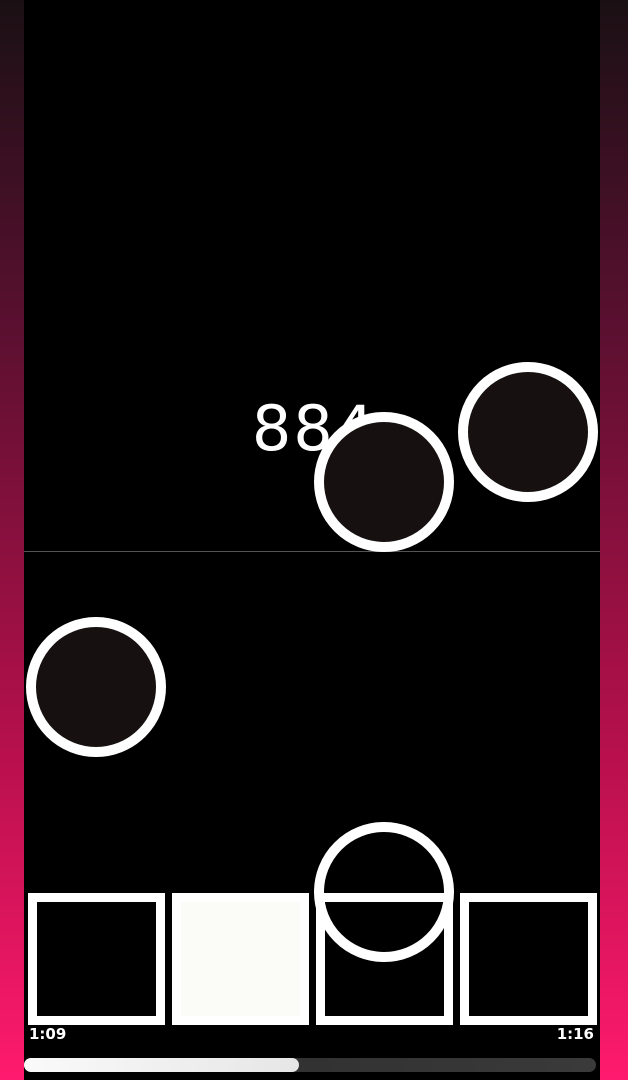 The image size is (628, 1080). I want to click on progress-track, so click(310, 1065).